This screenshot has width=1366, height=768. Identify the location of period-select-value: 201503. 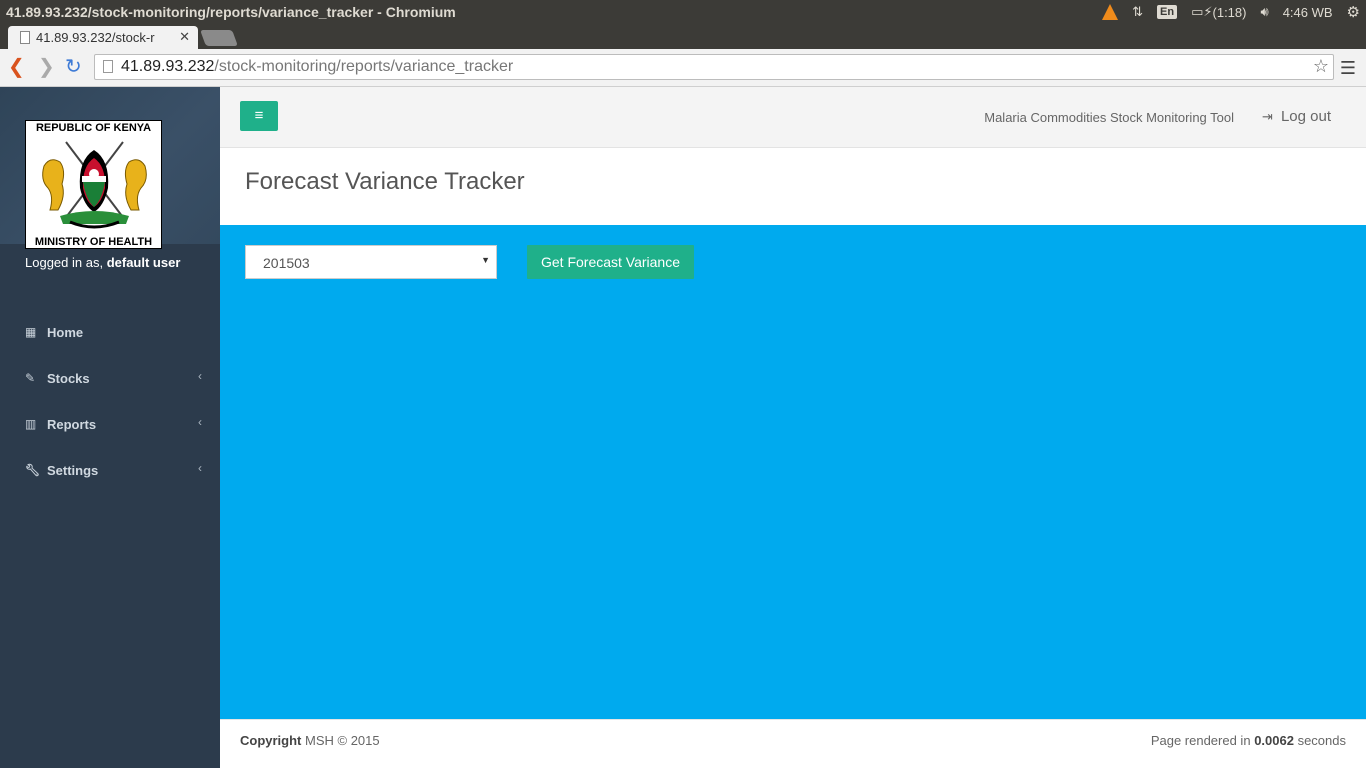
(286, 263).